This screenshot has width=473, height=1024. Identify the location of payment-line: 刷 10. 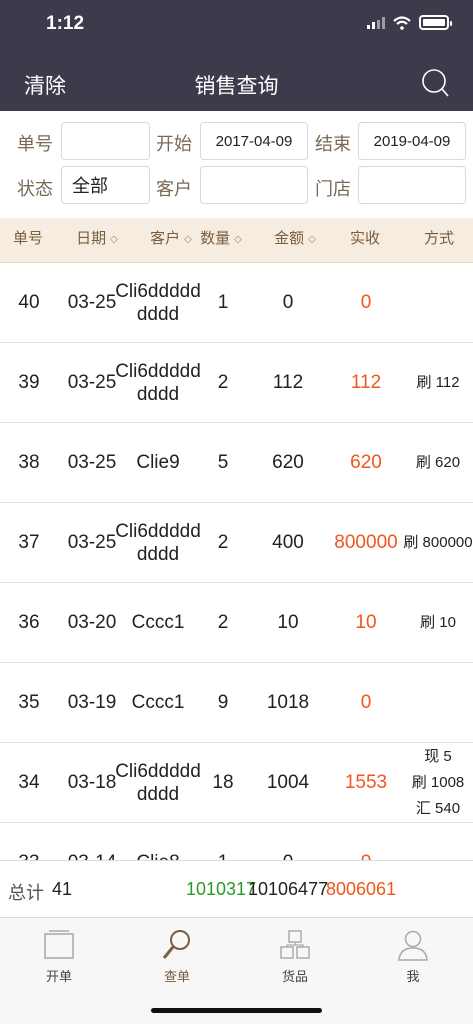
(438, 622).